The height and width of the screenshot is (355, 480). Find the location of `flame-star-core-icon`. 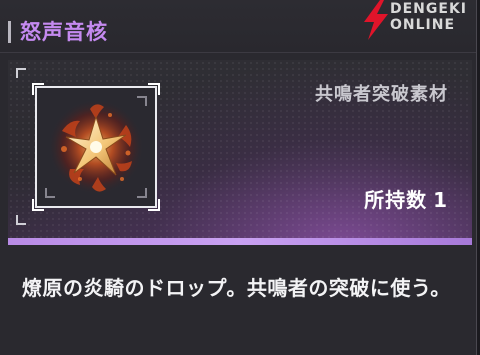

flame-star-core-icon is located at coordinates (96, 147).